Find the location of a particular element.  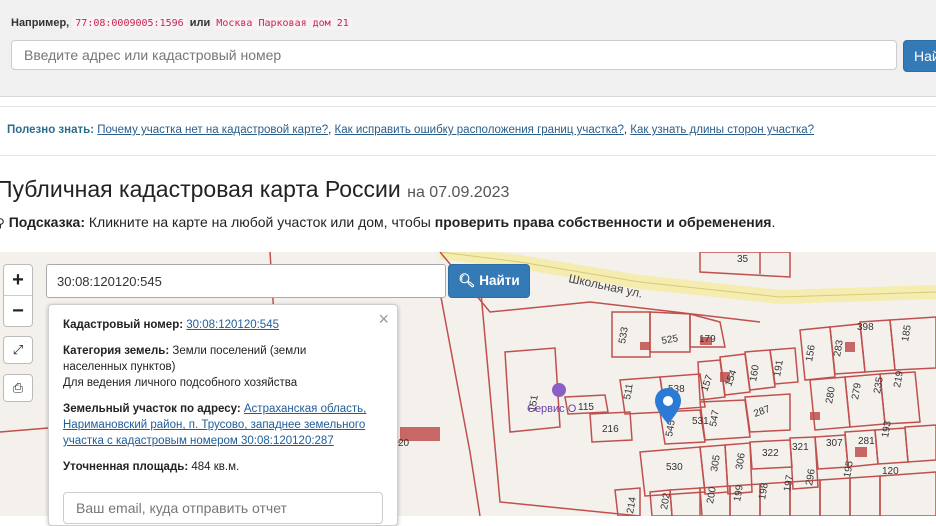

address-label: Земельный участок по адресу: is located at coordinates (152, 409).